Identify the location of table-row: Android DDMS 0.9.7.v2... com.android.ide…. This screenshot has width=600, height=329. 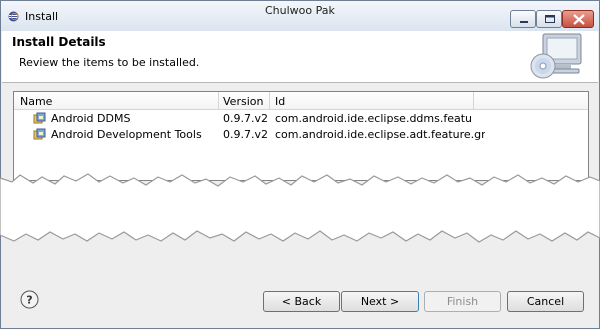
(301, 119).